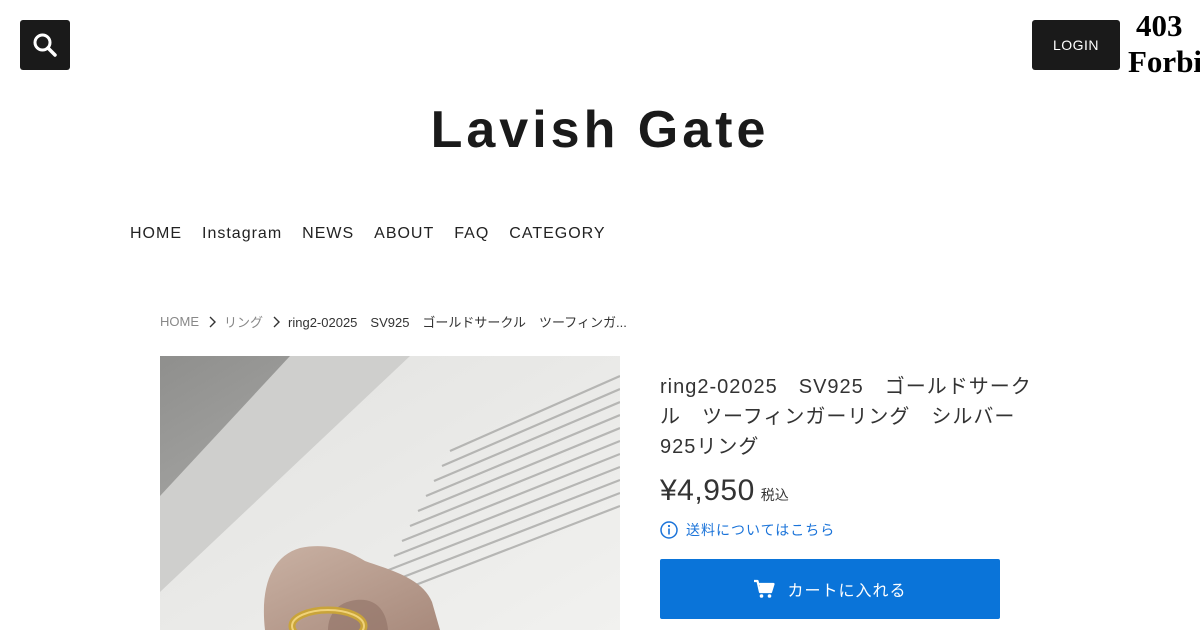 Image resolution: width=1200 pixels, height=630 pixels. I want to click on error-text: Forbidden, so click(1164, 61).